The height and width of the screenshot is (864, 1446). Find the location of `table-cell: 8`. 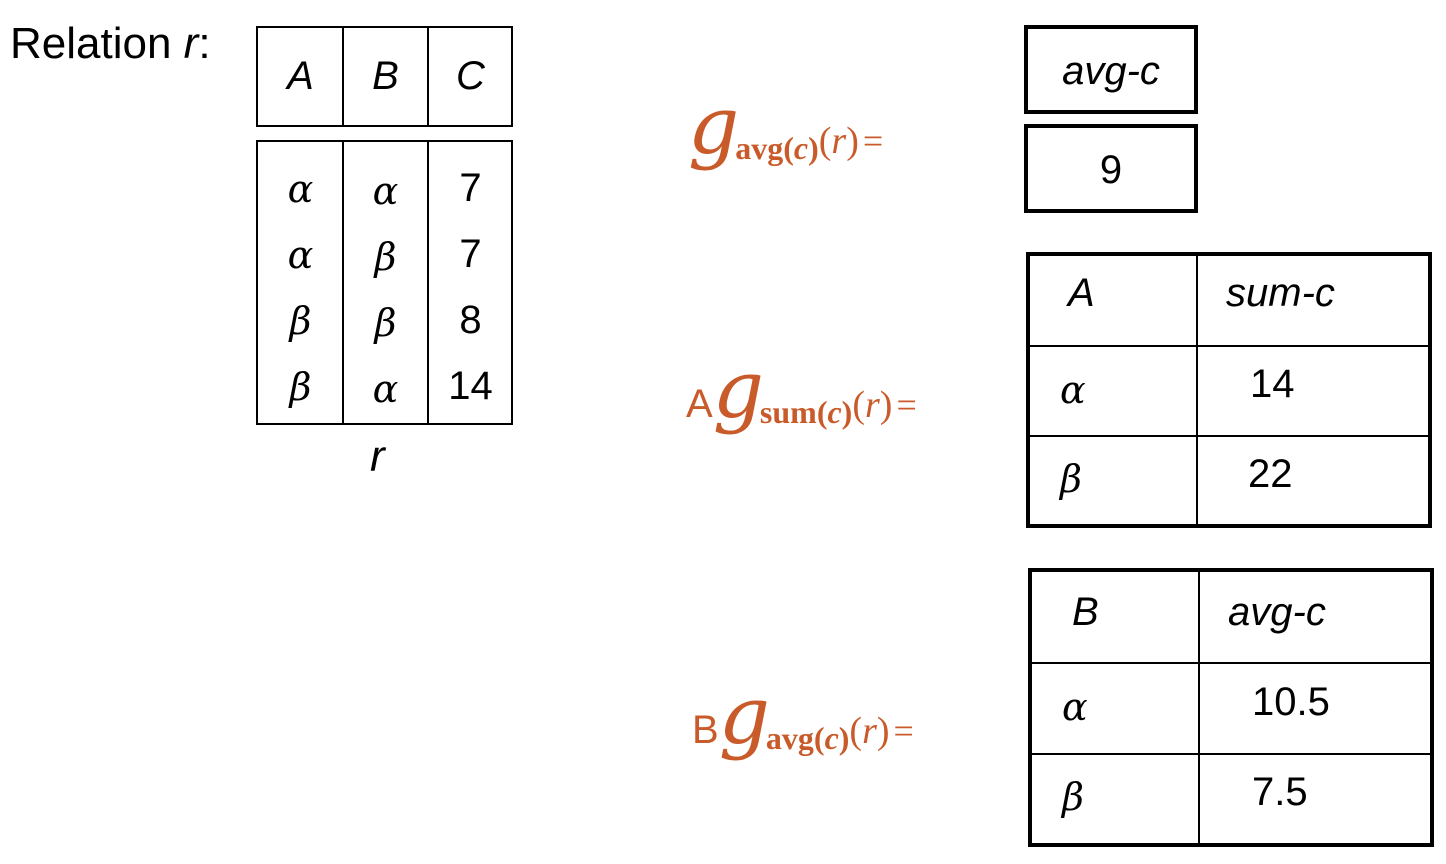

table-cell: 8 is located at coordinates (470, 320).